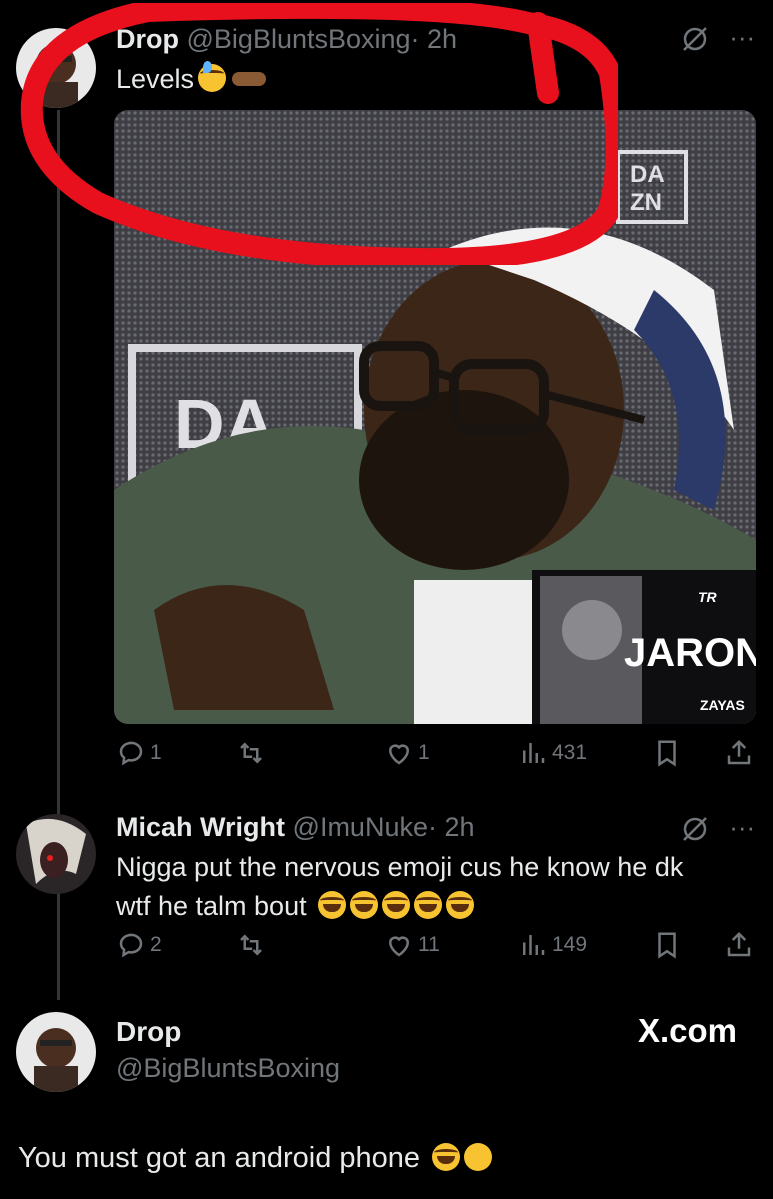 This screenshot has width=773, height=1199. I want to click on reply-count: 1, so click(156, 752).